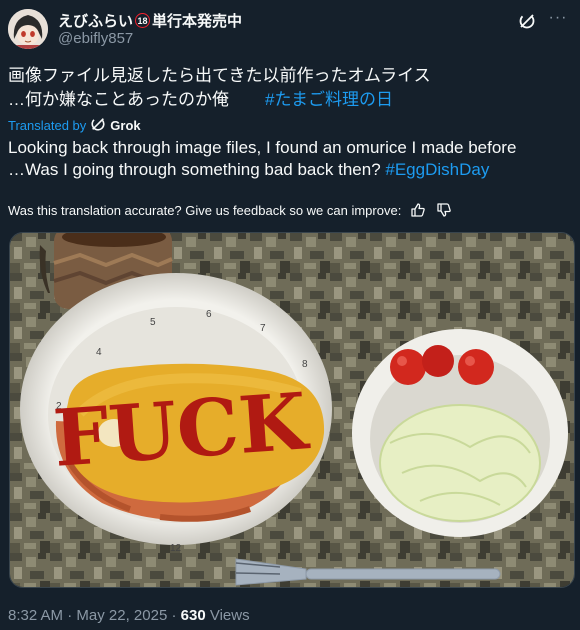 The height and width of the screenshot is (630, 580). What do you see at coordinates (125, 125) in the screenshot?
I see `translated-by-service: Grok` at bounding box center [125, 125].